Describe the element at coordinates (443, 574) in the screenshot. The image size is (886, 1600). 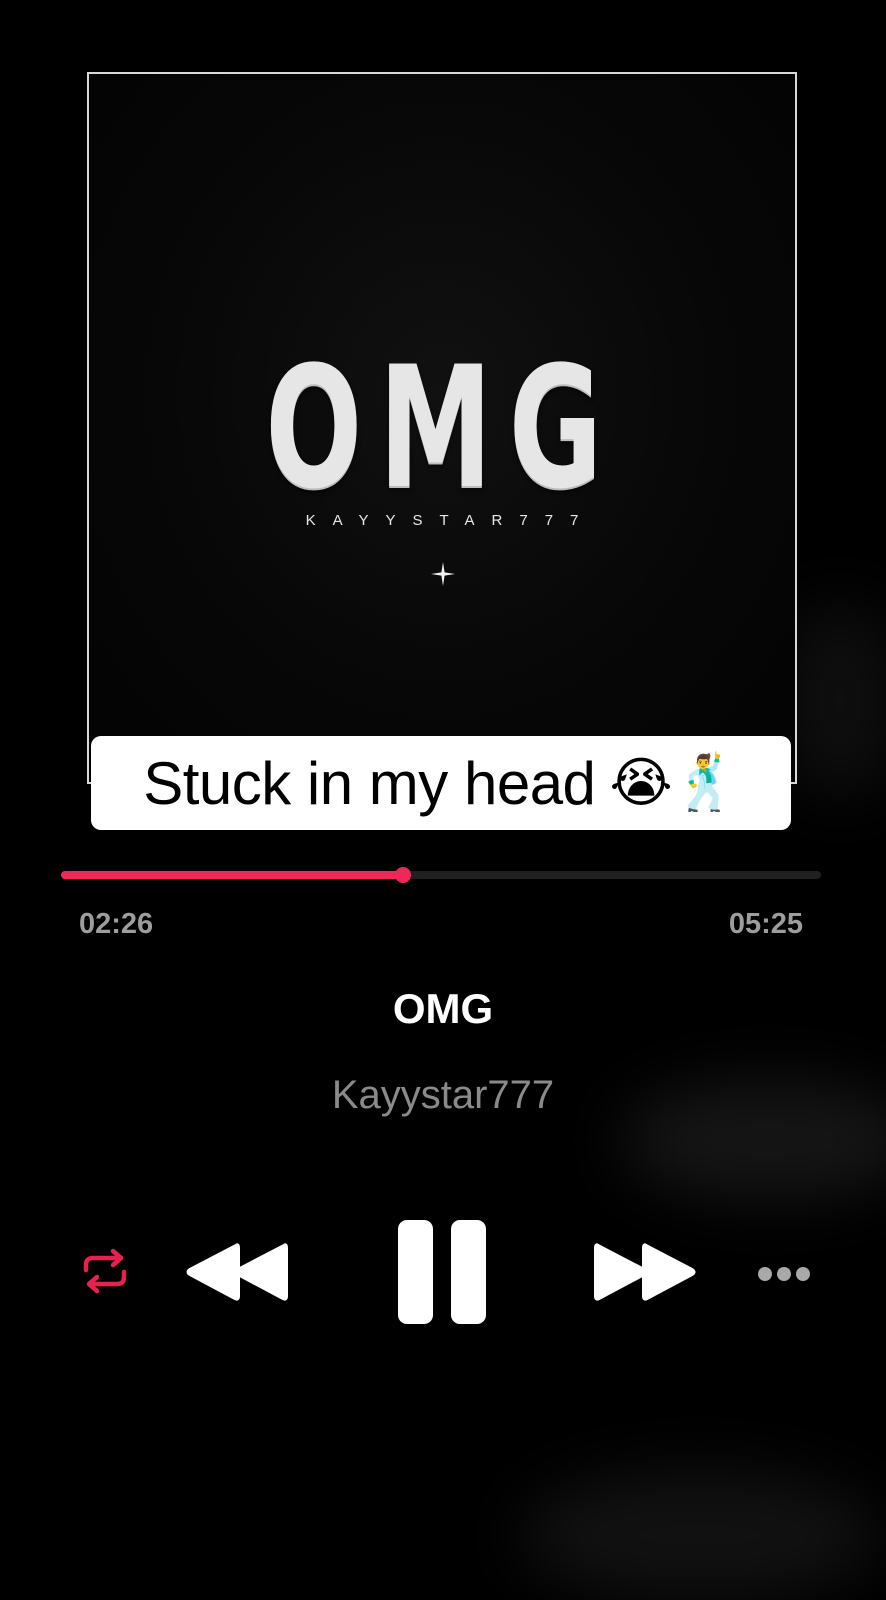
I see `sparkle-icon` at that location.